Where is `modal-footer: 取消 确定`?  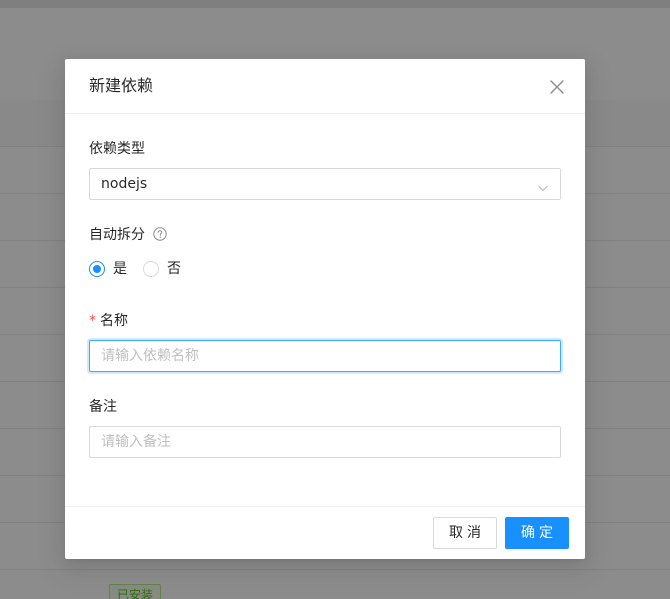 modal-footer: 取消 确定 is located at coordinates (325, 532).